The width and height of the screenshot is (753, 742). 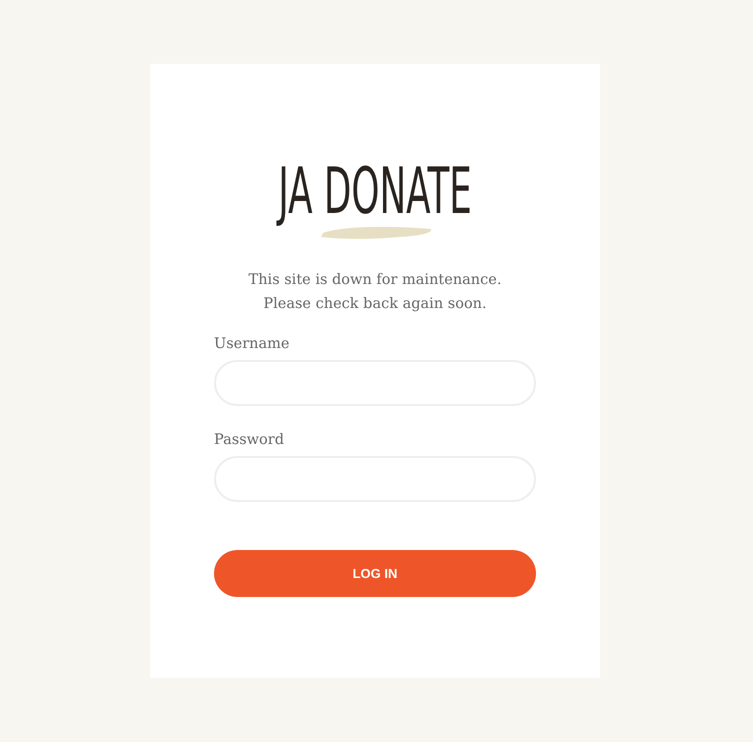 What do you see at coordinates (252, 344) in the screenshot?
I see `field-label: Username` at bounding box center [252, 344].